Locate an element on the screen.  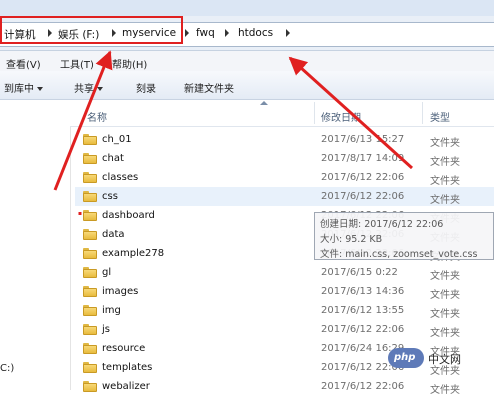
menu-bar: 查看(V) 工具(T) 帮助(H) is located at coordinates (247, 61).